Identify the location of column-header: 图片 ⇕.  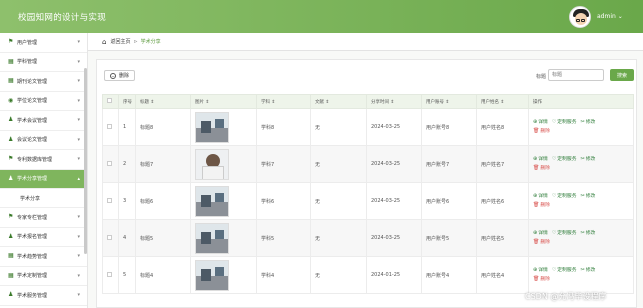
(223, 101).